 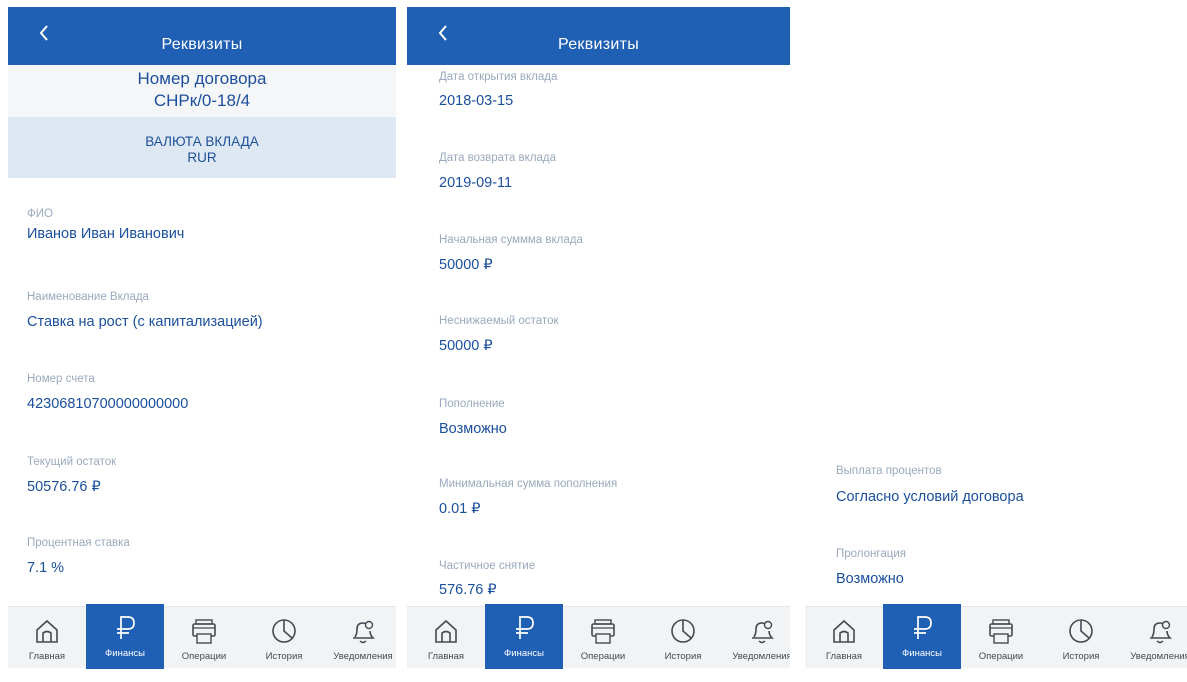 I want to click on currency-band: ВАЛЮТА ВКЛАДА RUR, so click(x=202, y=147).